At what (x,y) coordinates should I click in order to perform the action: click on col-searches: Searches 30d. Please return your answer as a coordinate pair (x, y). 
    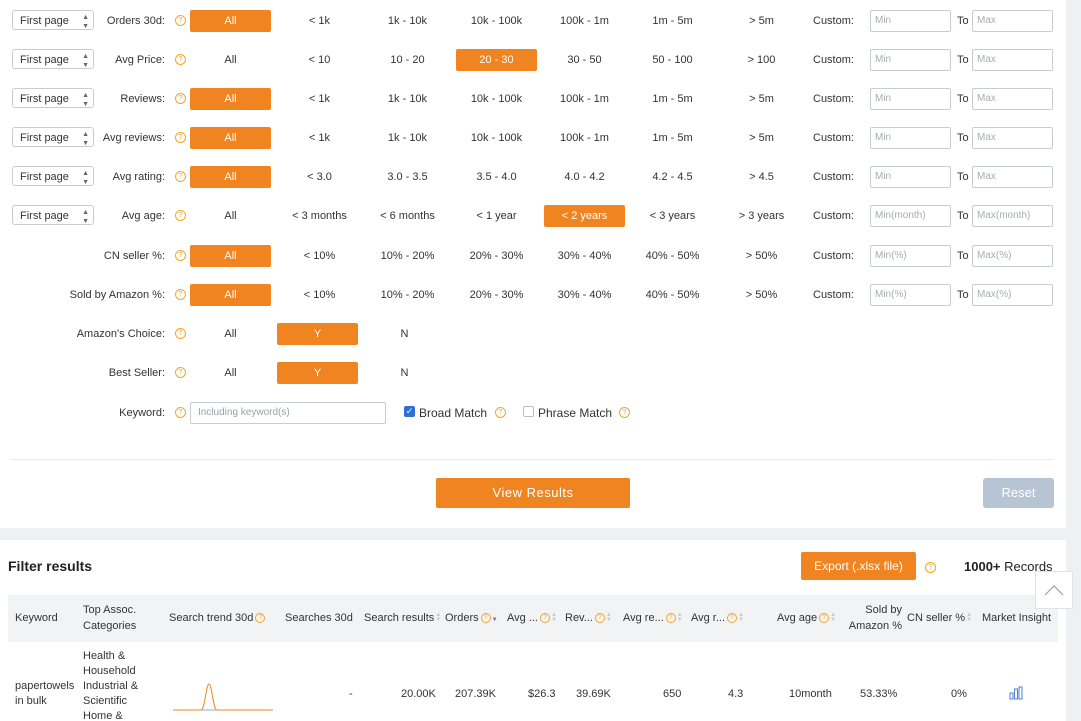
    Looking at the image, I should click on (319, 618).